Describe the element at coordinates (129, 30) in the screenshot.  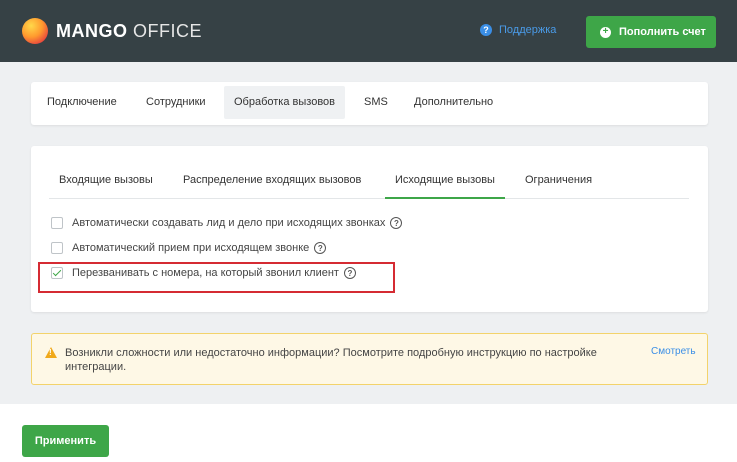
I see `logo-text: MANGO OFFICE` at that location.